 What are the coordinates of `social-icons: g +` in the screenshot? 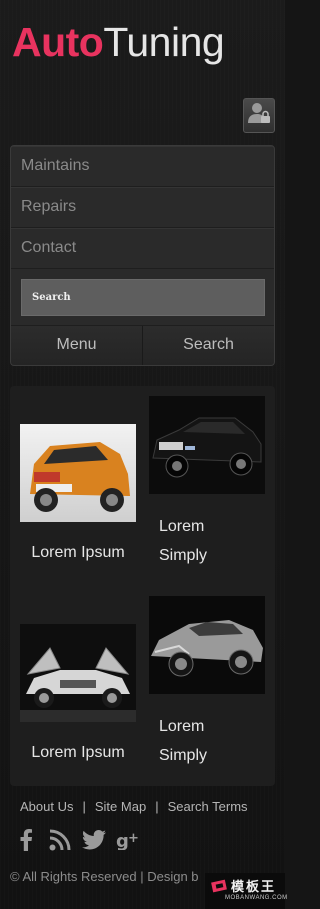 It's located at (77, 840).